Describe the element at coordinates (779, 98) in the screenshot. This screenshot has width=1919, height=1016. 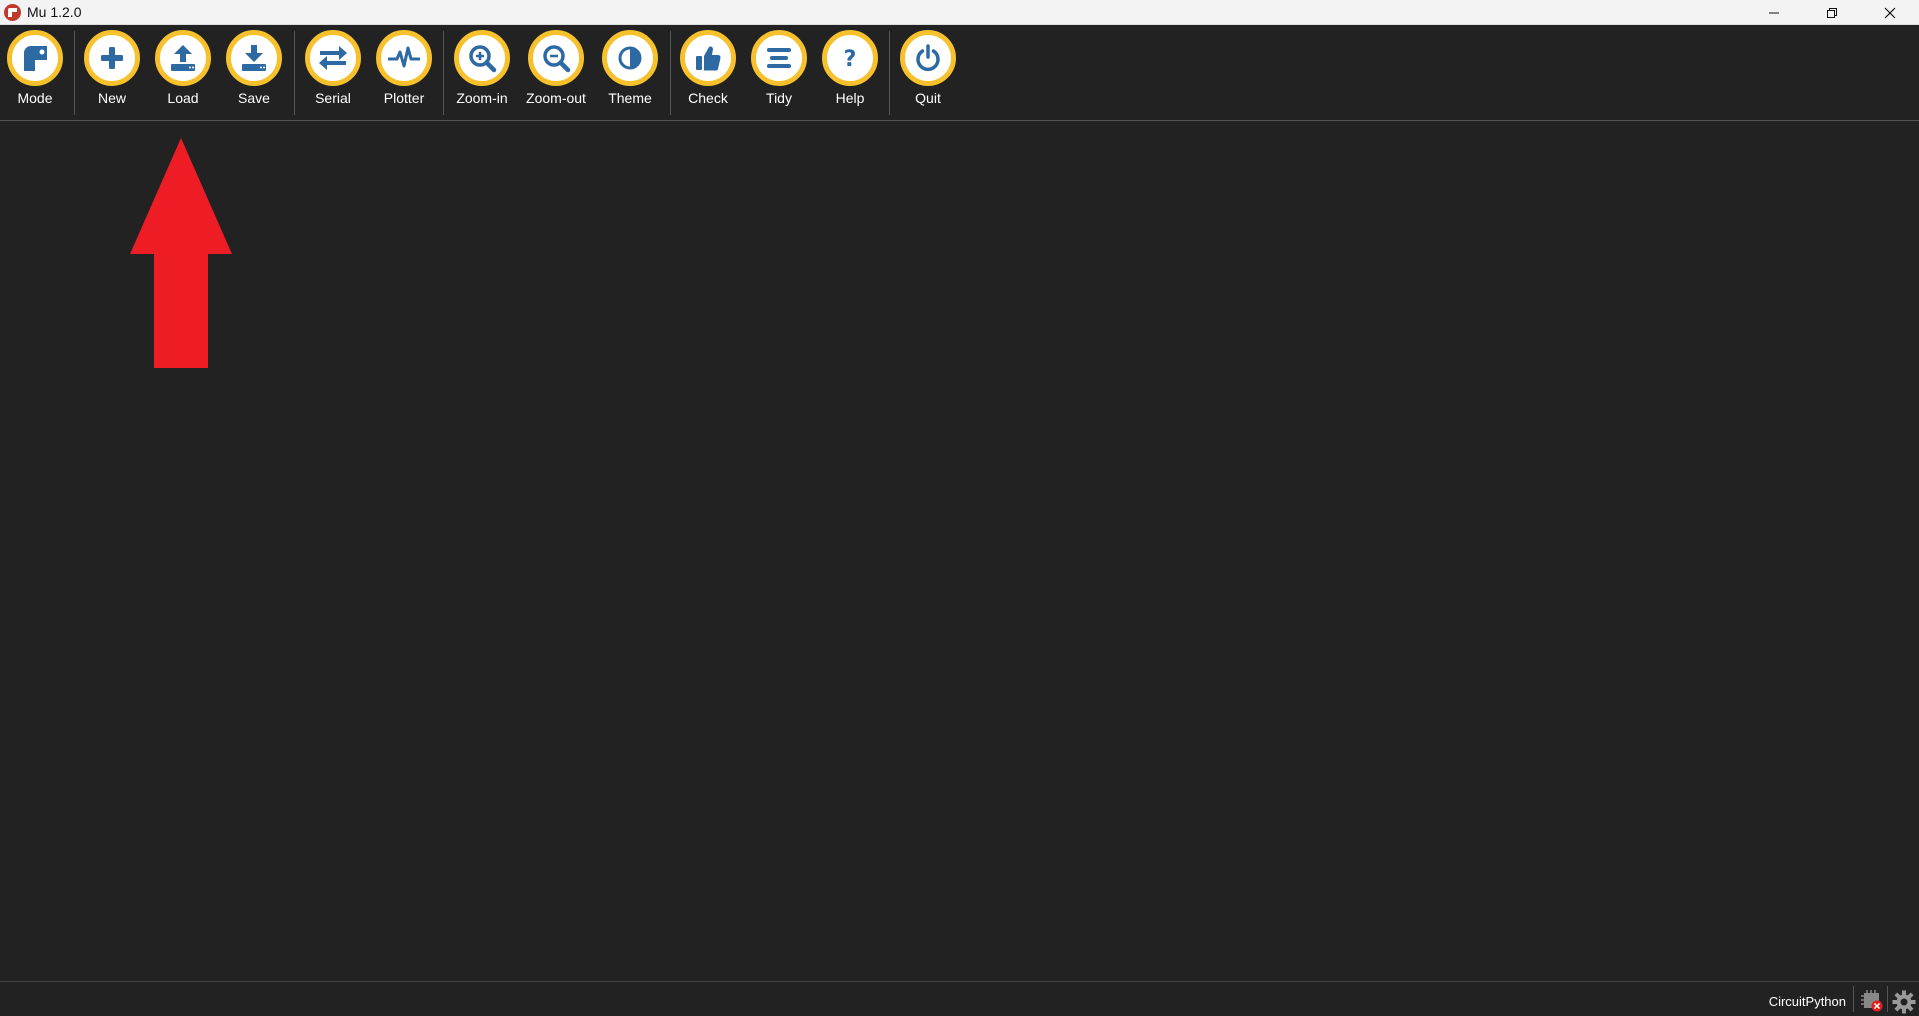
I see `tidy-label: Tidy` at that location.